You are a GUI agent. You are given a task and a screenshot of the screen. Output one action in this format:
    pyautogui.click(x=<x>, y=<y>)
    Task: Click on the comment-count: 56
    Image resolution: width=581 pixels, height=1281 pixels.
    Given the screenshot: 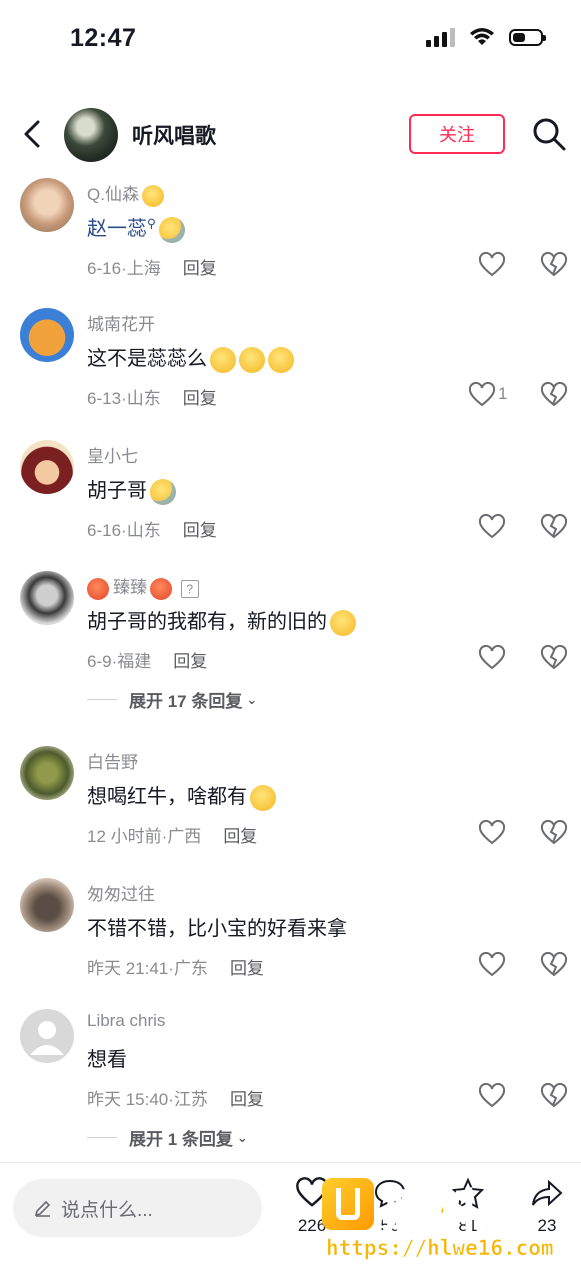 What is the action you would take?
    pyautogui.click(x=390, y=1225)
    